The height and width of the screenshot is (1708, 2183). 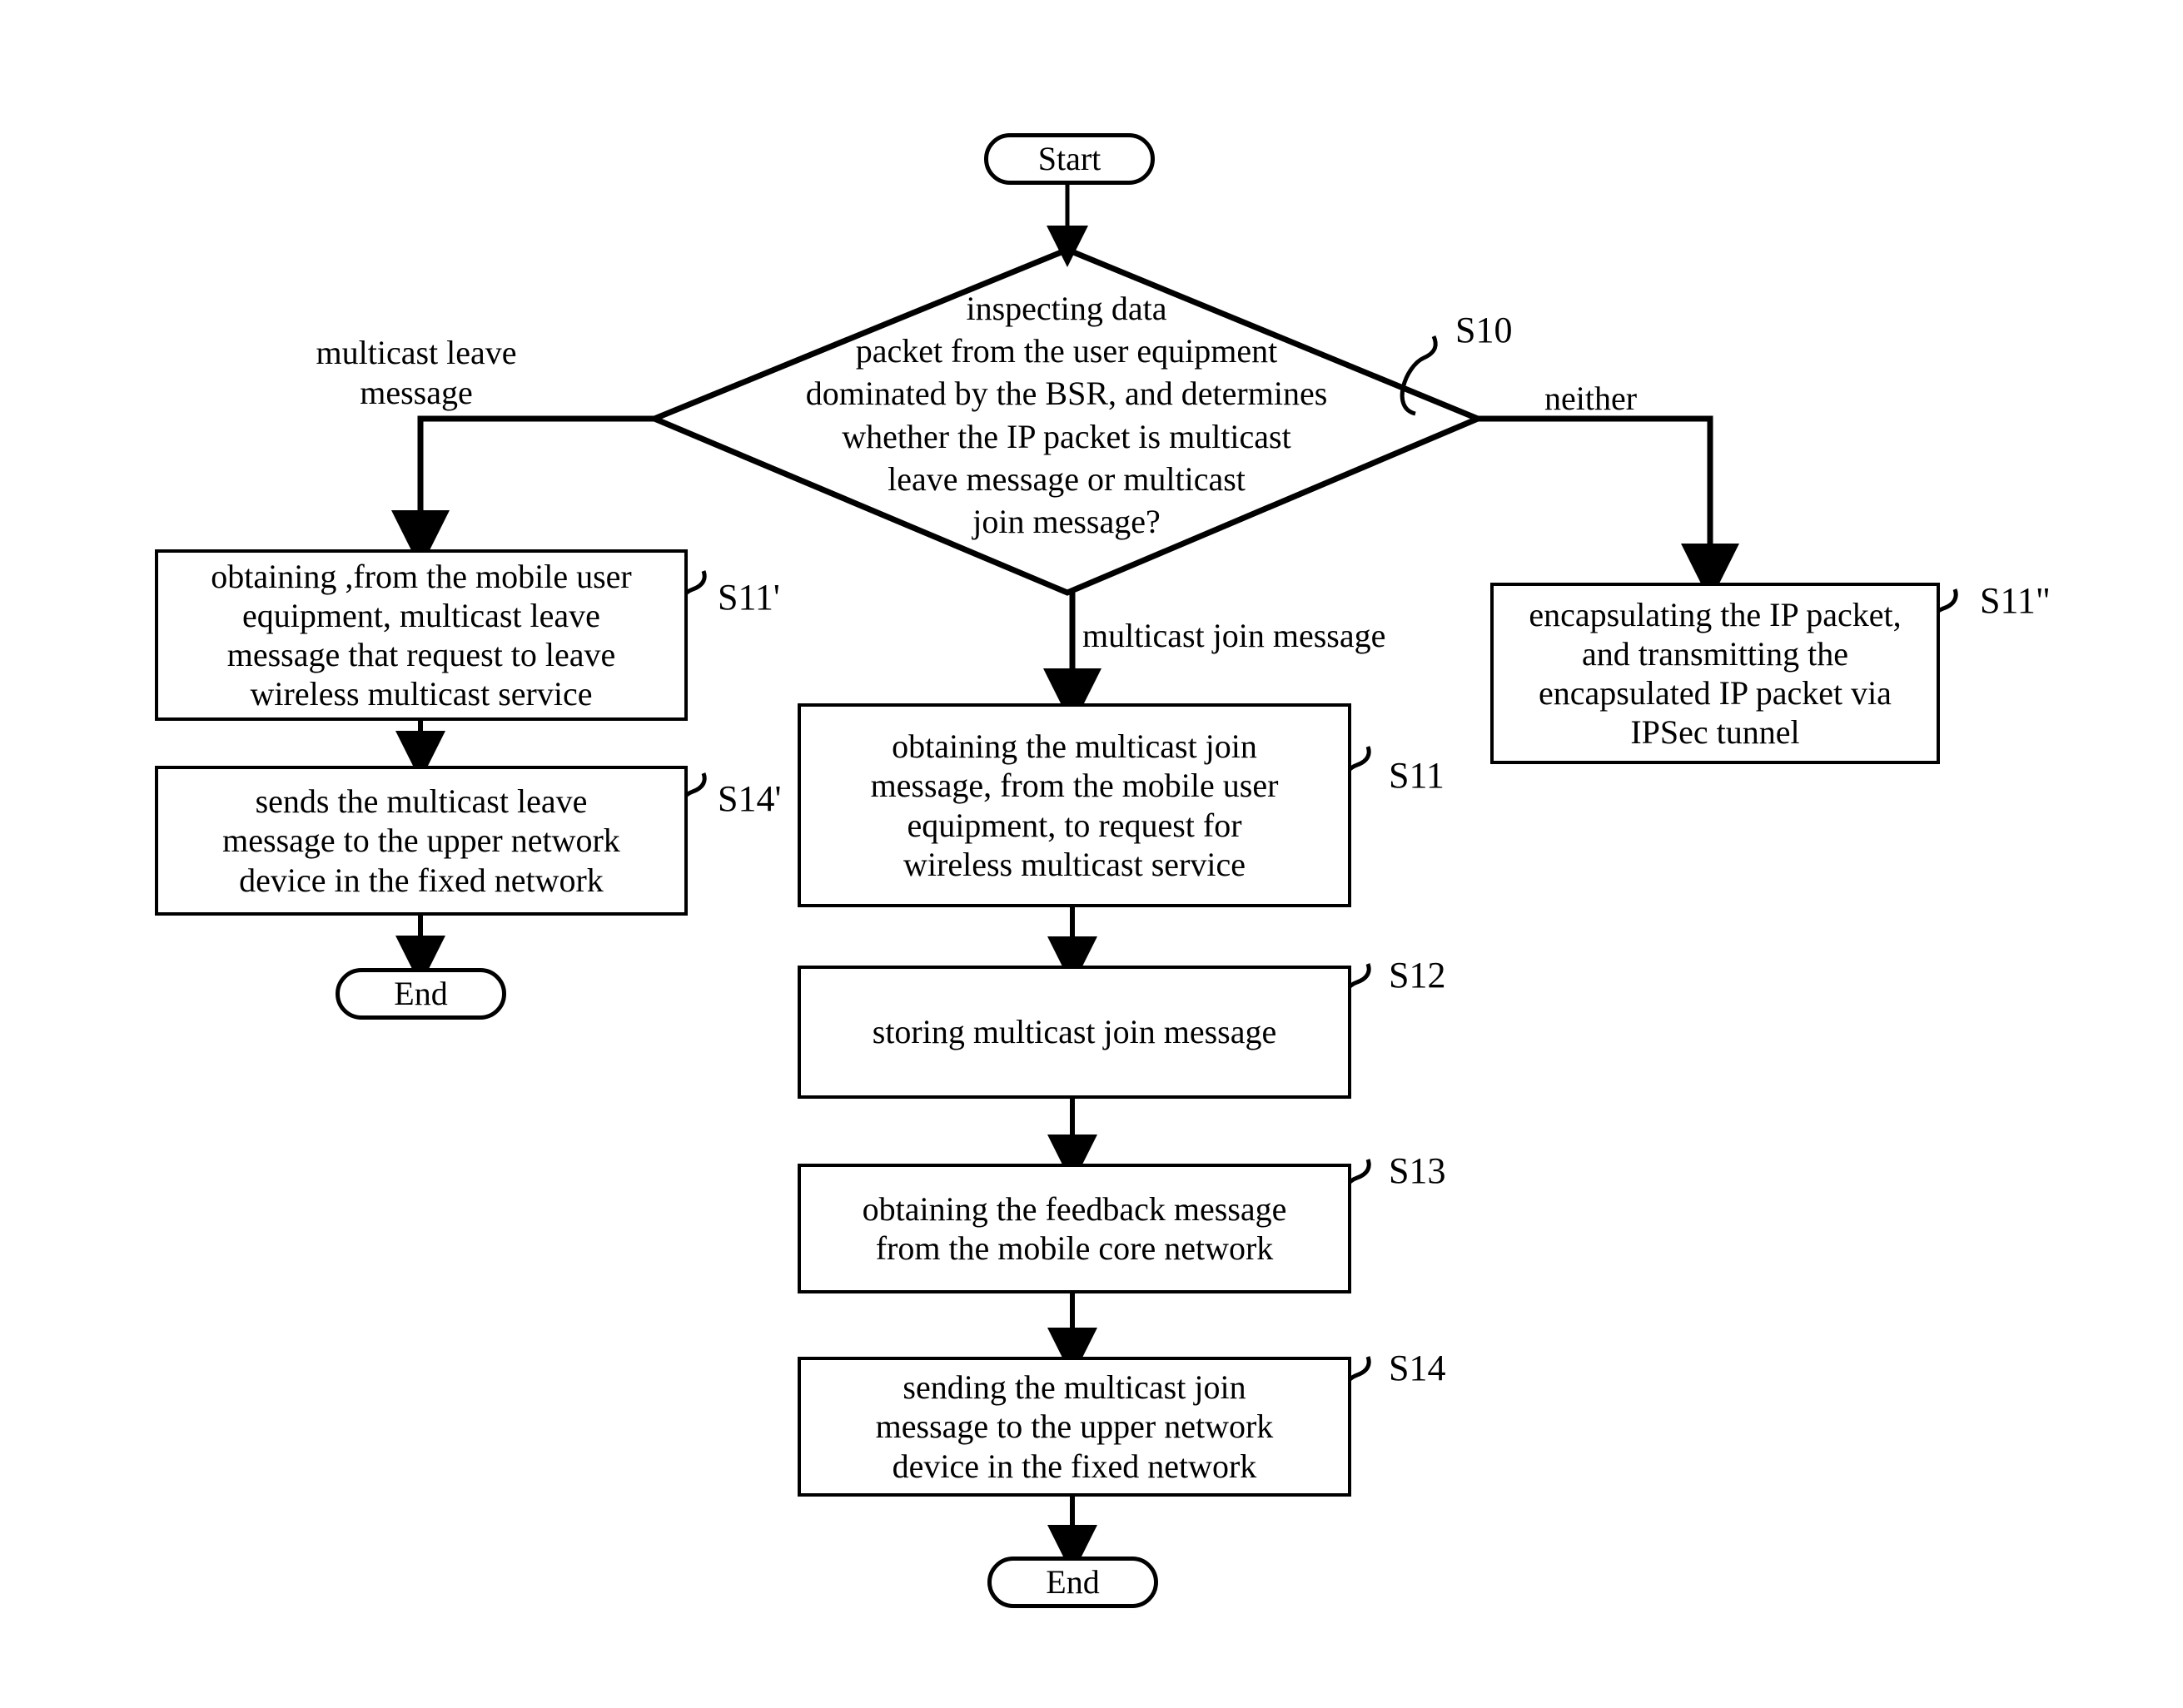 What do you see at coordinates (416, 352) in the screenshot?
I see `edge-label-left-line-1: multicast leave` at bounding box center [416, 352].